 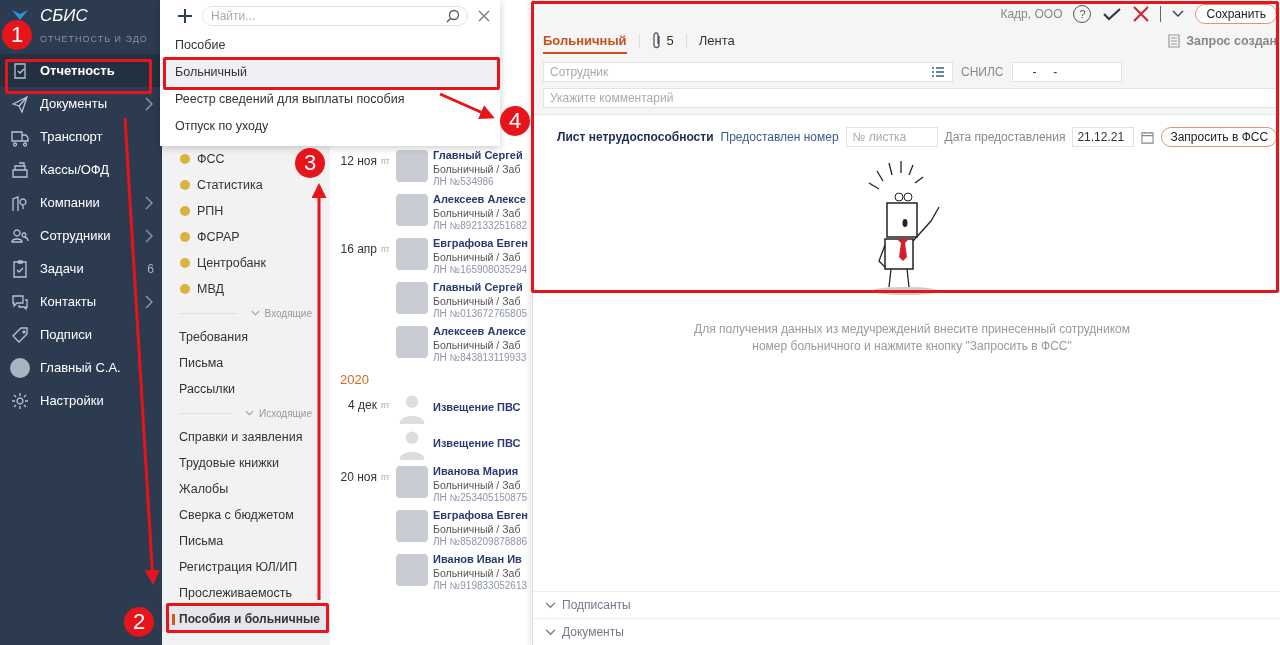 I want to click on menu-item: Пособие, so click(x=330, y=45).